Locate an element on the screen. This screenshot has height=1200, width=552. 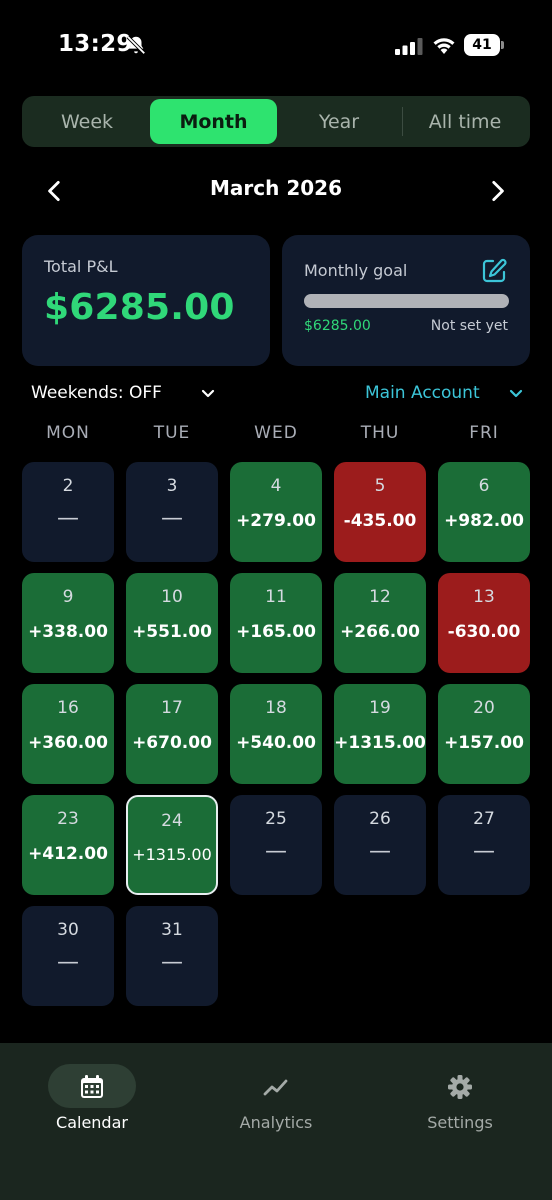
period-divider is located at coordinates (402, 121).